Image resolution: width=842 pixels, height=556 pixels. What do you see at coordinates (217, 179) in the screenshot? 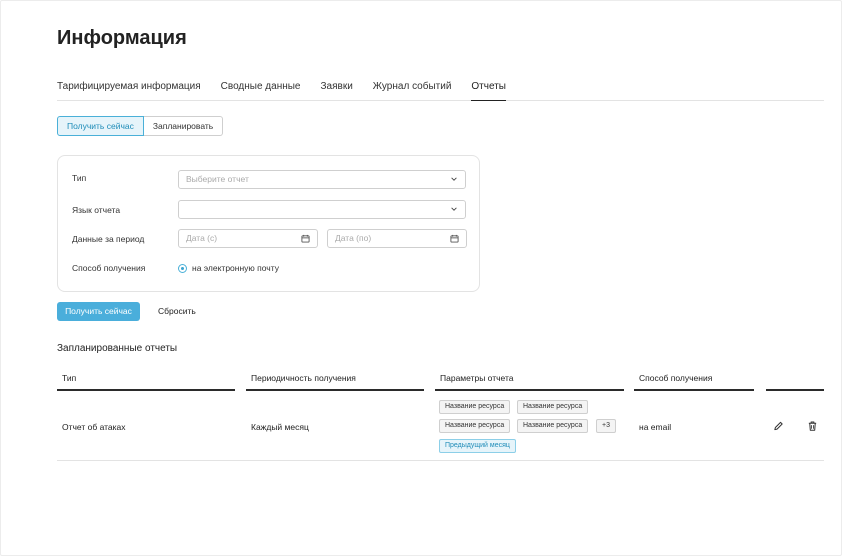
I see `report-type-placeholder: Выберите отчет` at bounding box center [217, 179].